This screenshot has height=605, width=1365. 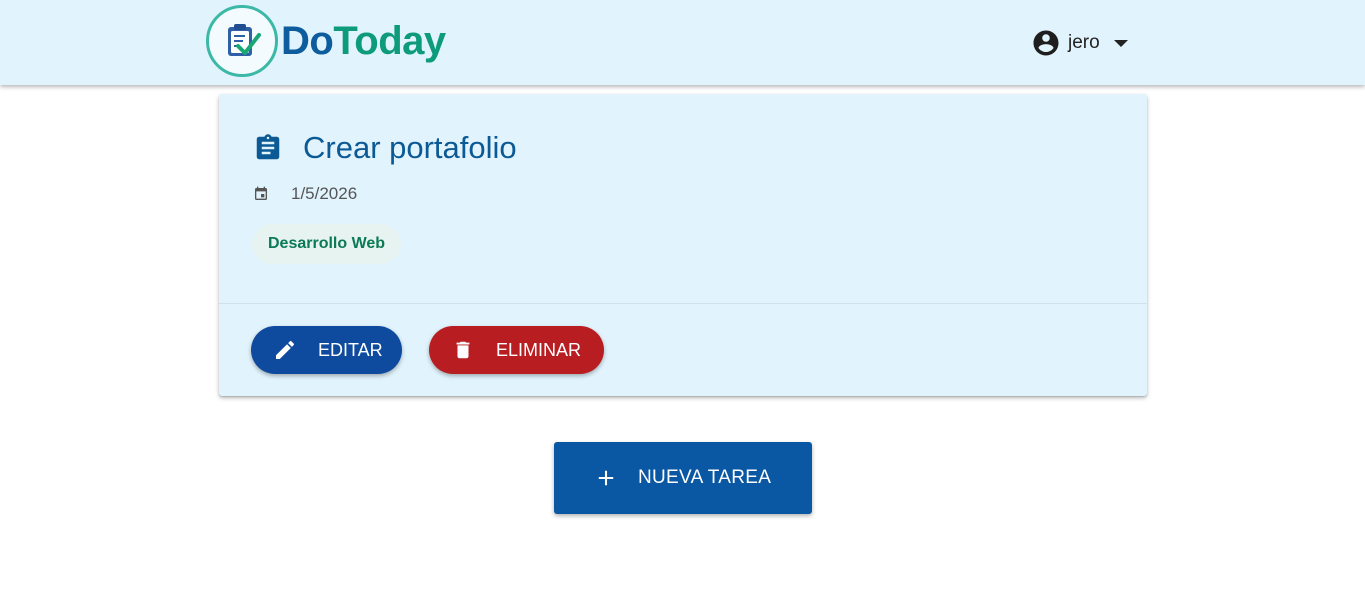 What do you see at coordinates (463, 350) in the screenshot?
I see `trash-icon` at bounding box center [463, 350].